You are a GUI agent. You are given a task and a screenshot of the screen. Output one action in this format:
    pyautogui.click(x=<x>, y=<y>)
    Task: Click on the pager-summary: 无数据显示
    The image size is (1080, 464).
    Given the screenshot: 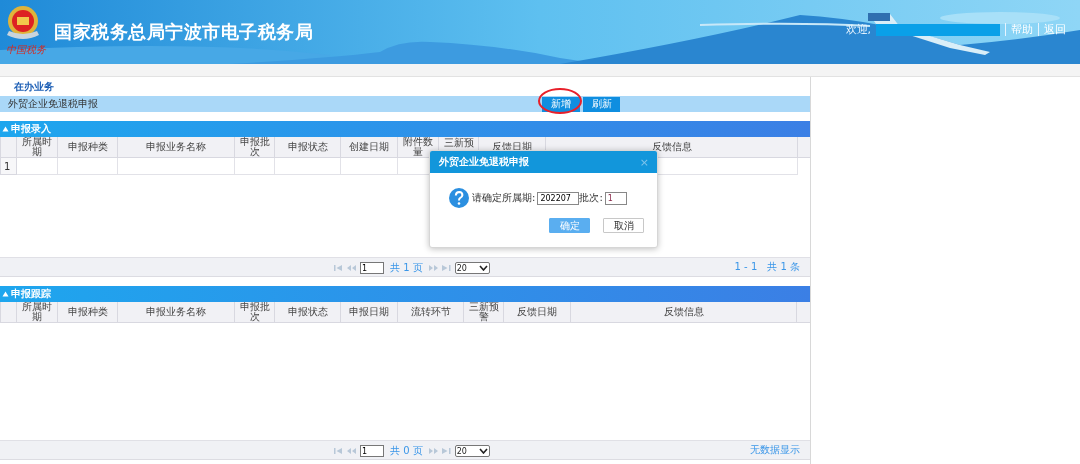 What is the action you would take?
    pyautogui.click(x=775, y=450)
    